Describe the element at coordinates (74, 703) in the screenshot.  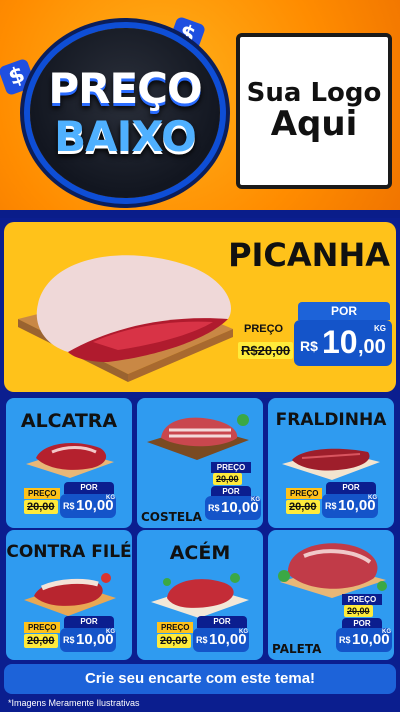
I see `footnote: *Imagens Meramente Ilustrativas` at that location.